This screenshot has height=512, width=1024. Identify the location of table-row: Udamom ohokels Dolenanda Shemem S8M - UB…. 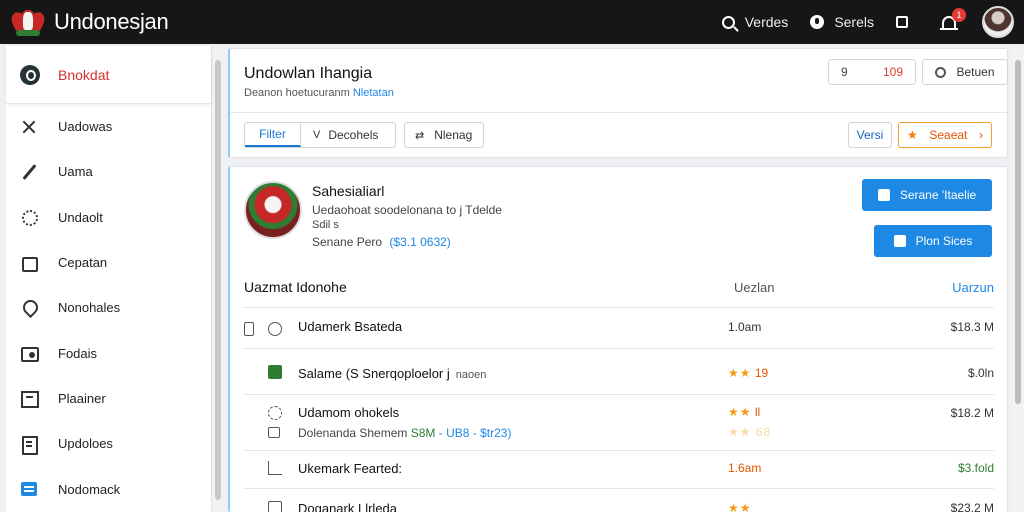
(619, 422).